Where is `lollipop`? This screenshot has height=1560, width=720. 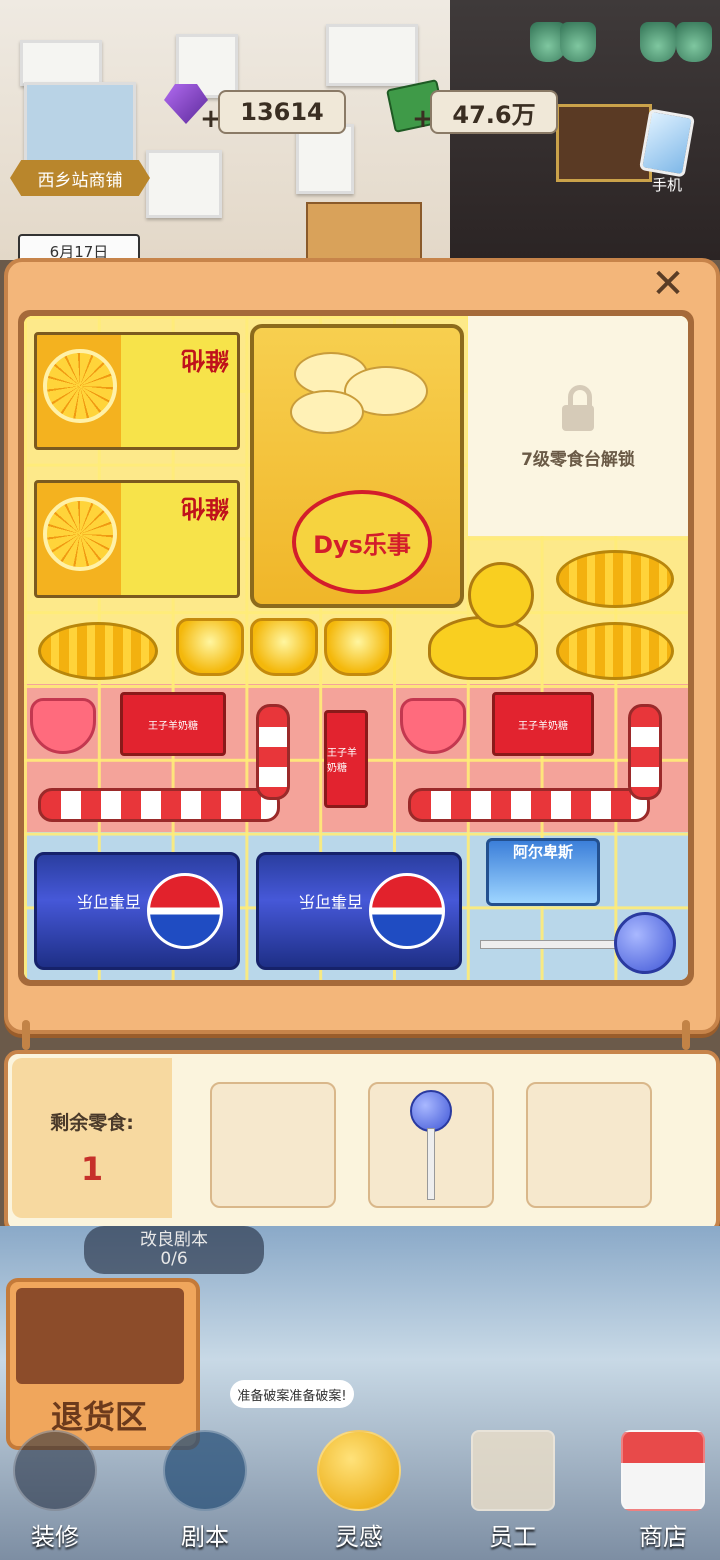 lollipop is located at coordinates (645, 943).